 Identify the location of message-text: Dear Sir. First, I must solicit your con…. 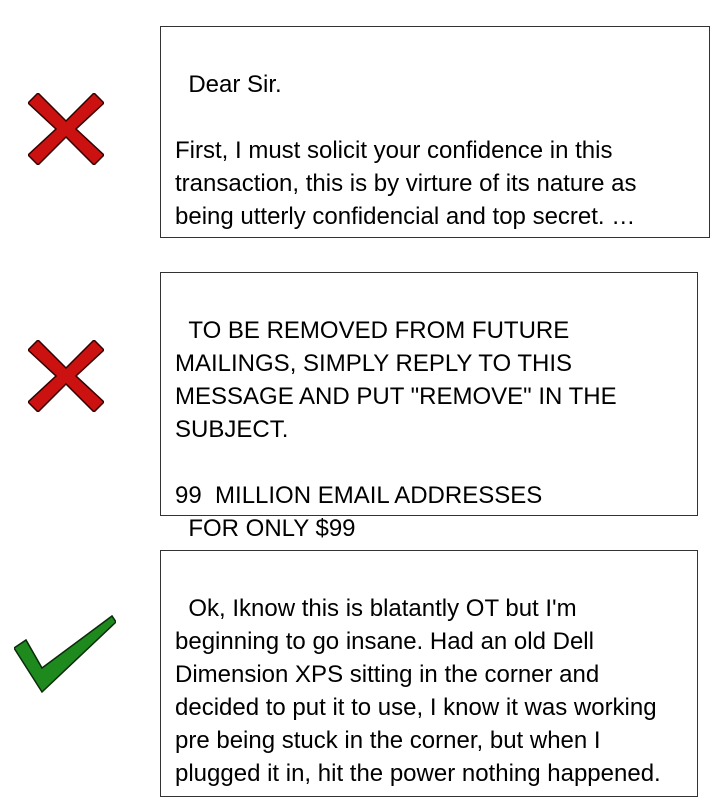
(406, 150).